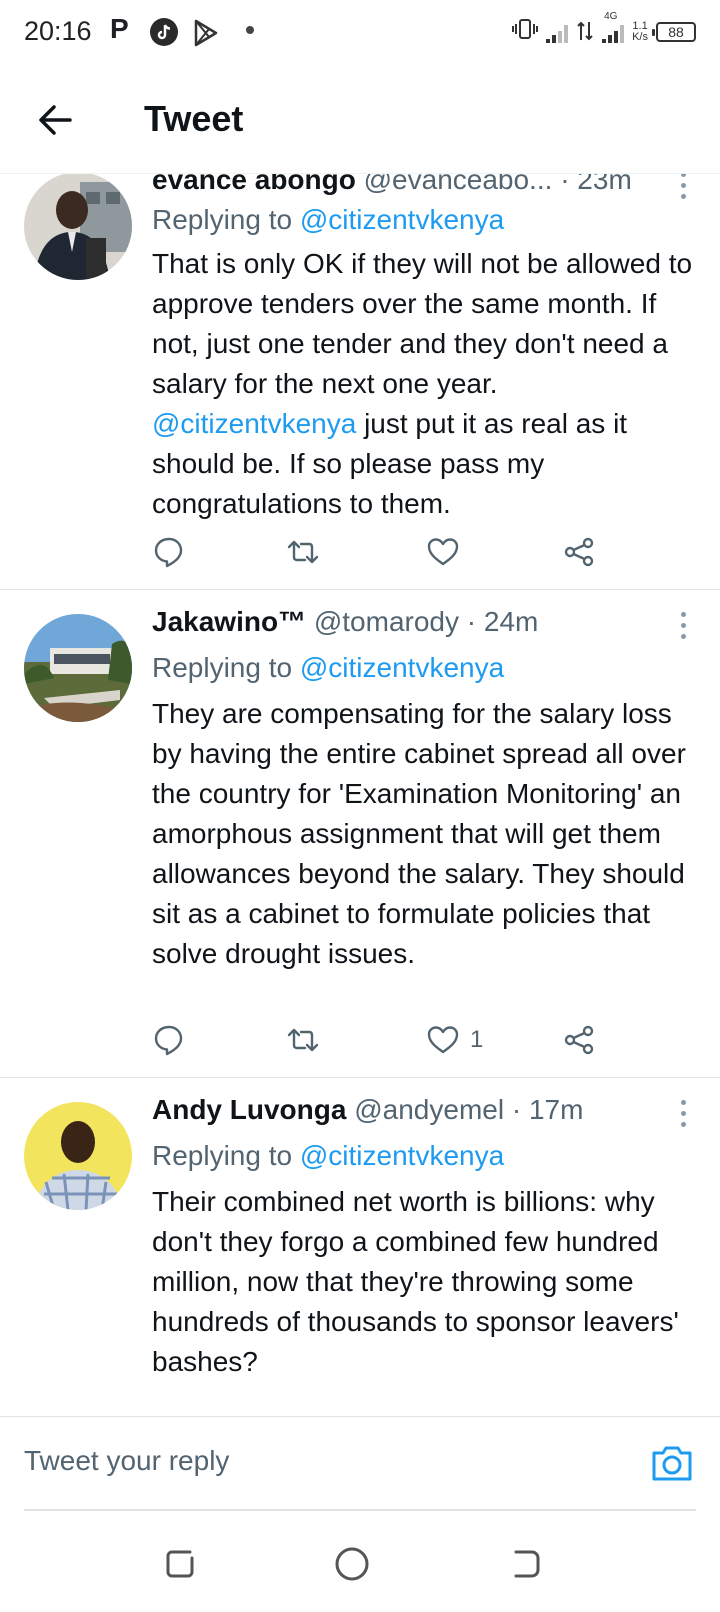 This screenshot has height=1612, width=720. What do you see at coordinates (126, 1461) in the screenshot?
I see `reply-input: Tweet your reply` at bounding box center [126, 1461].